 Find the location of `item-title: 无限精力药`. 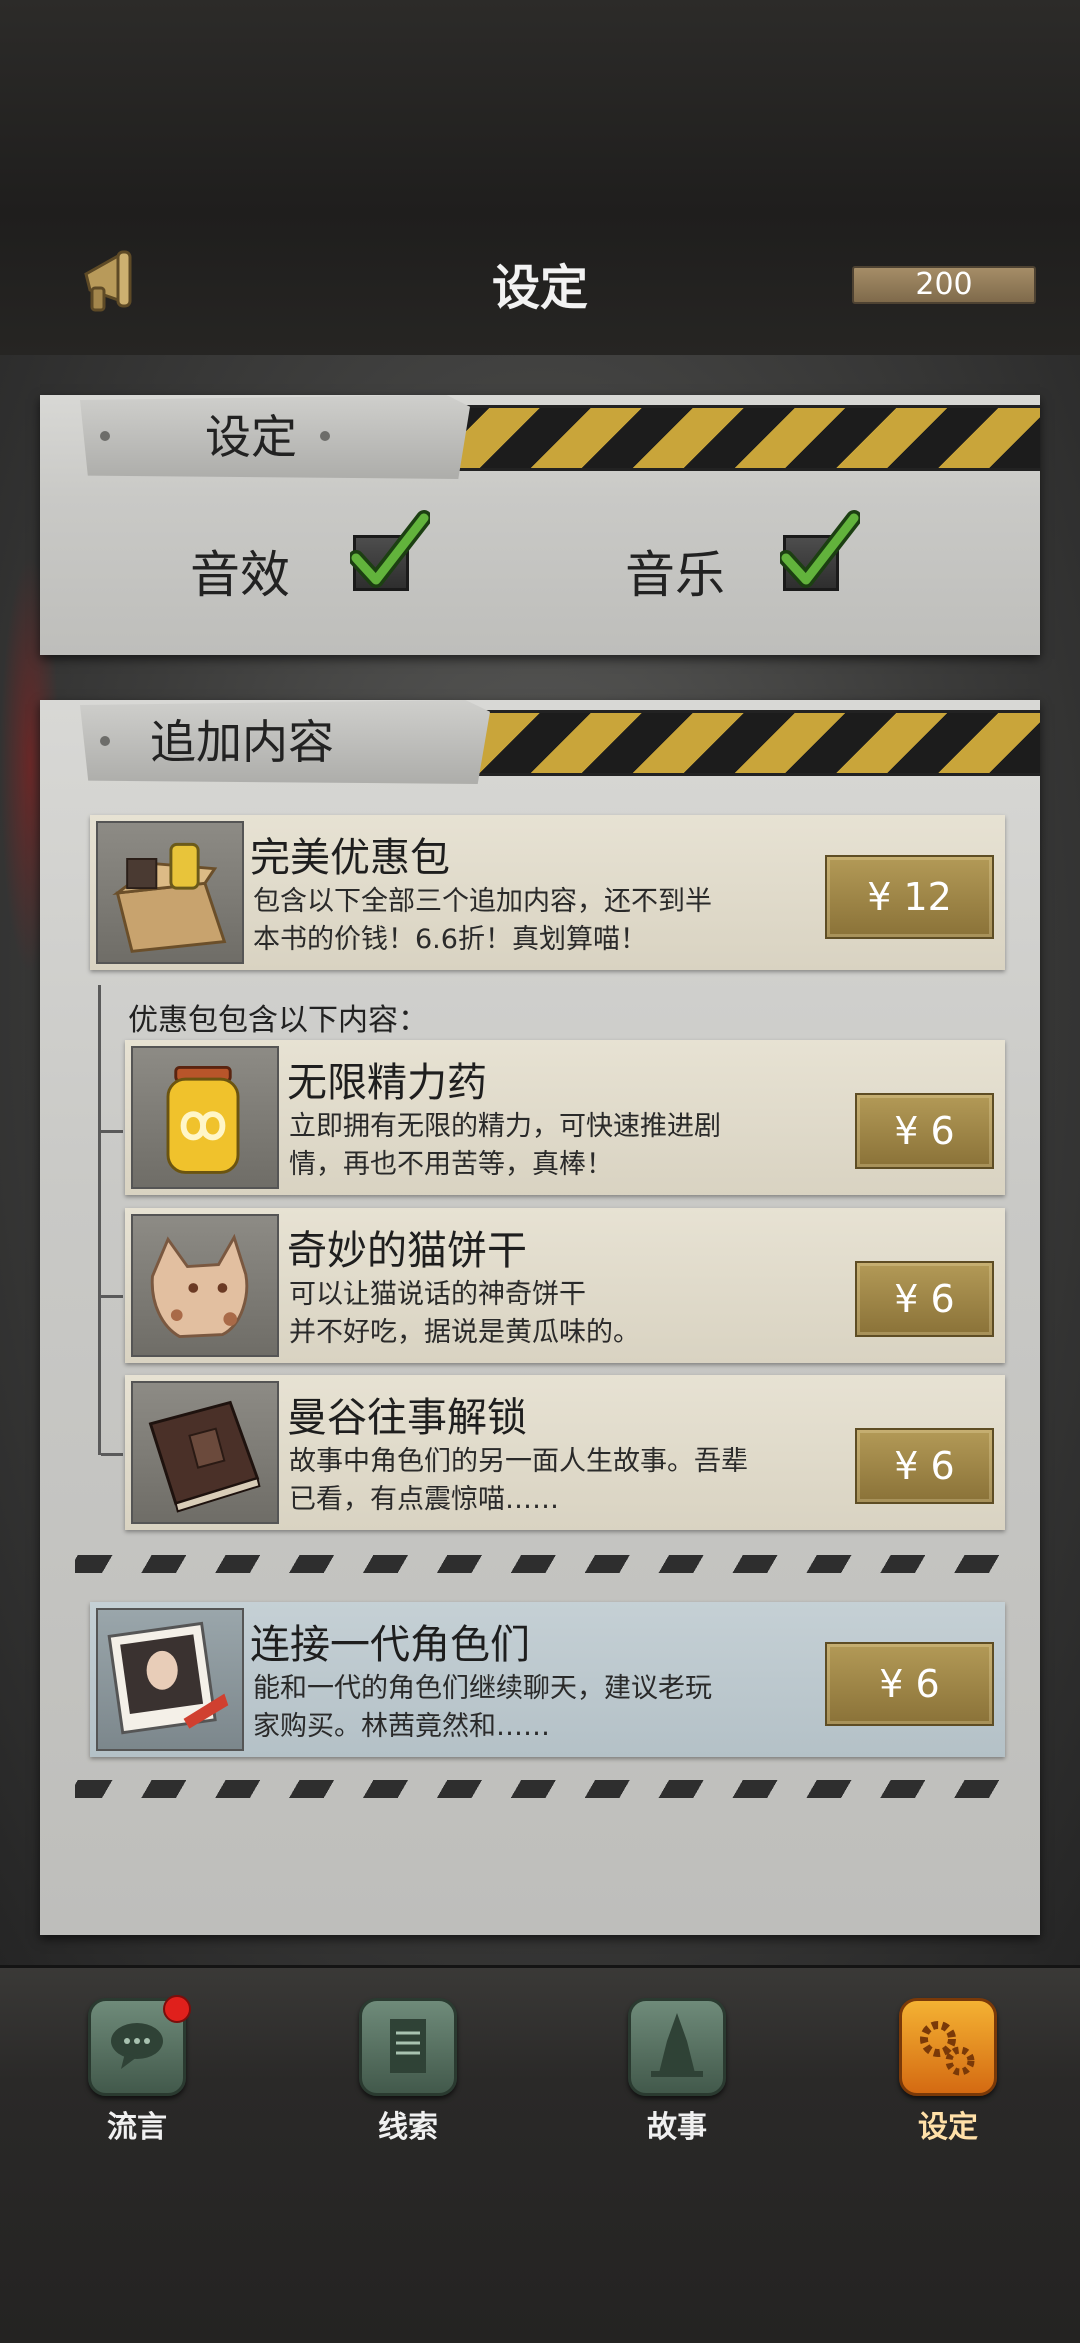

item-title: 无限精力药 is located at coordinates (387, 1083).